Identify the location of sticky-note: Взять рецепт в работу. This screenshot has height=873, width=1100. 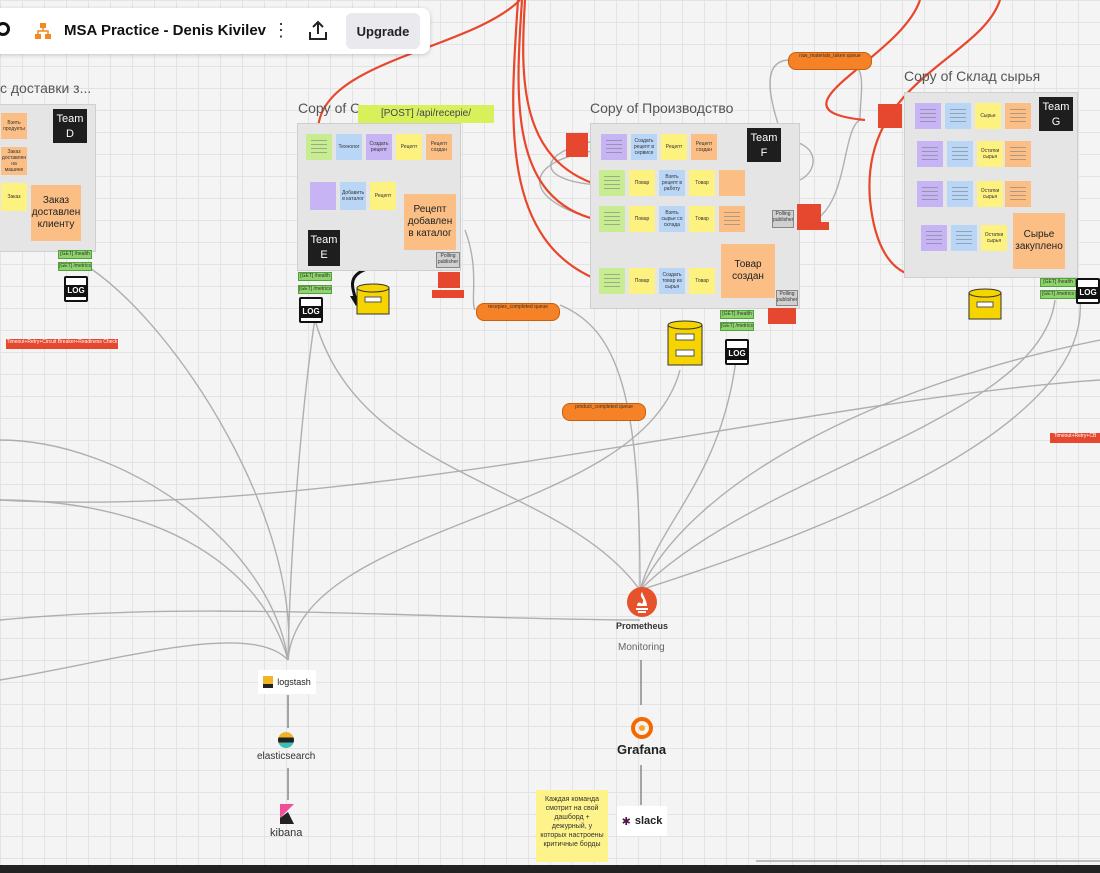
(672, 183).